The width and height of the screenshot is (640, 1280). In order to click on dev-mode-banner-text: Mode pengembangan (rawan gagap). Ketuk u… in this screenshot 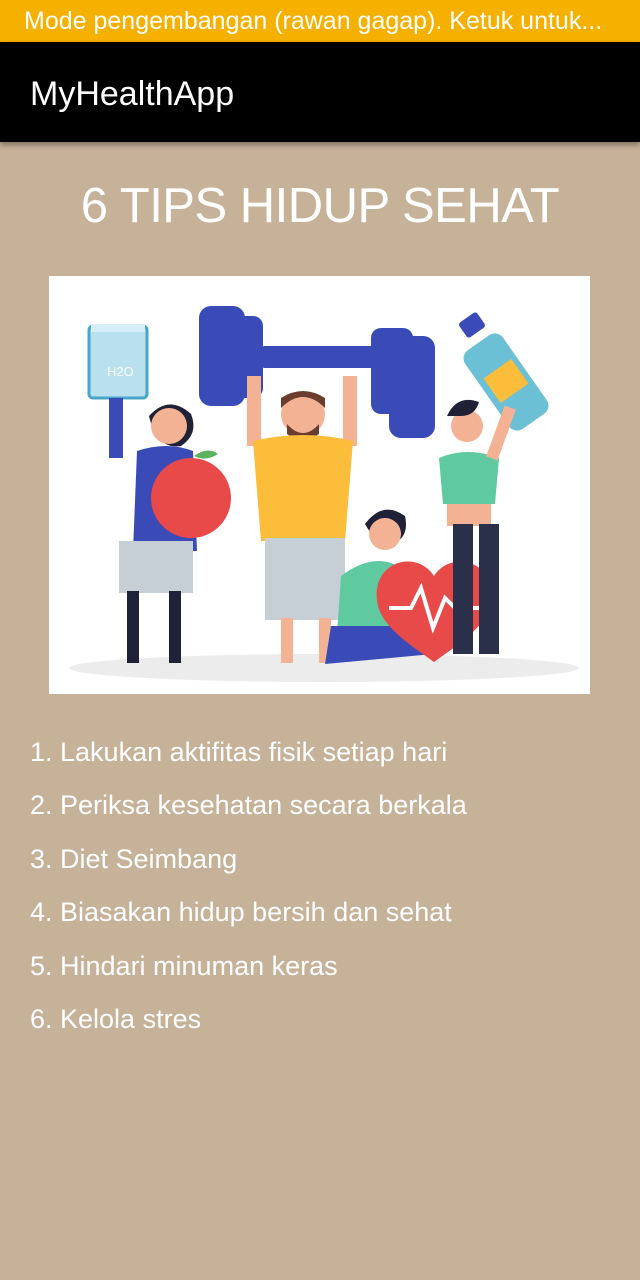, I will do `click(313, 21)`.